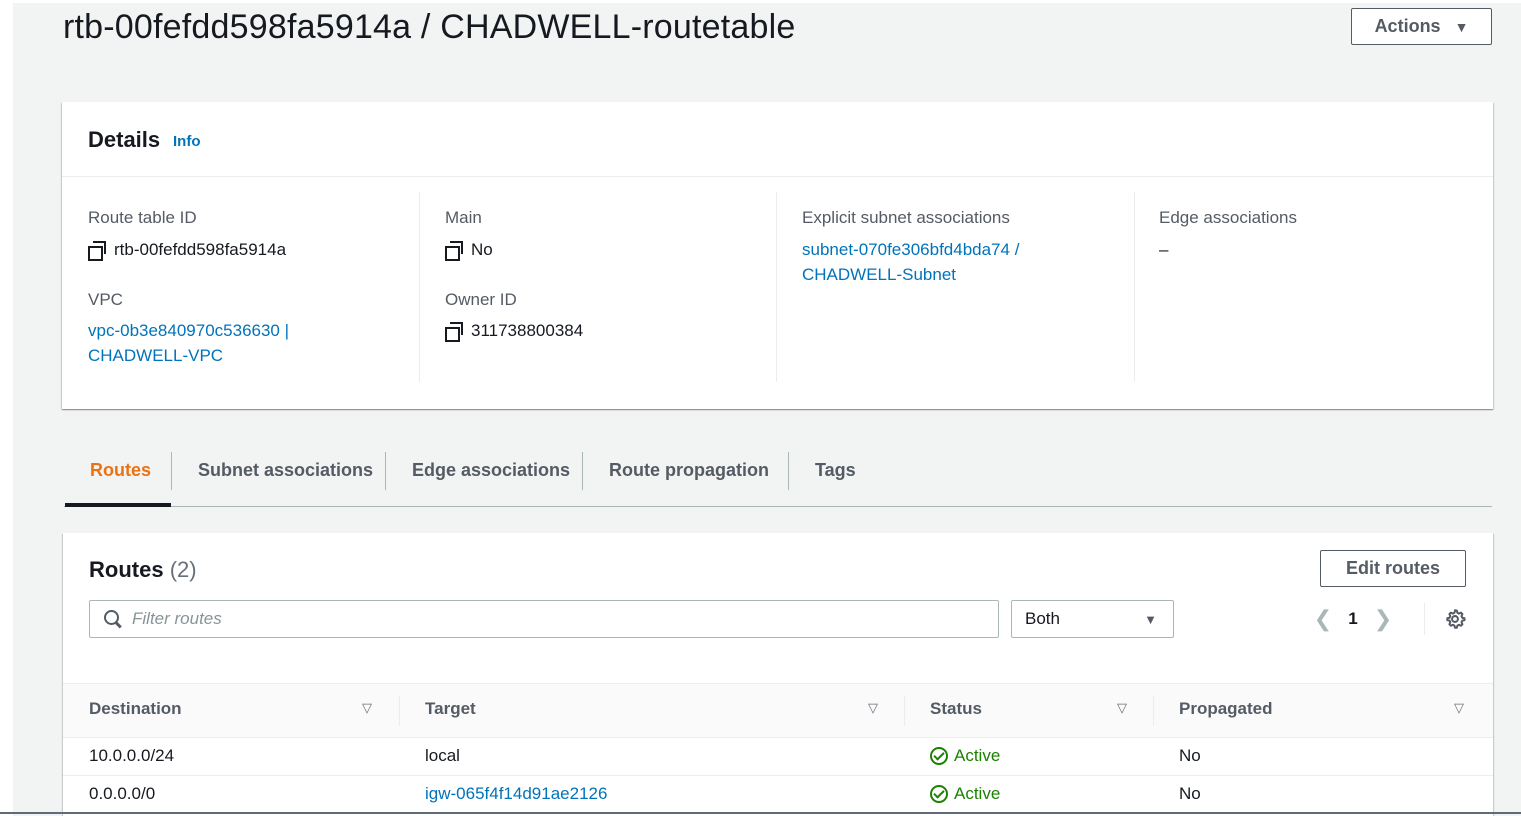 This screenshot has height=816, width=1521. Describe the element at coordinates (189, 330) in the screenshot. I see `vpc-link-line1: vpc-0b3e840970c536630 |` at that location.